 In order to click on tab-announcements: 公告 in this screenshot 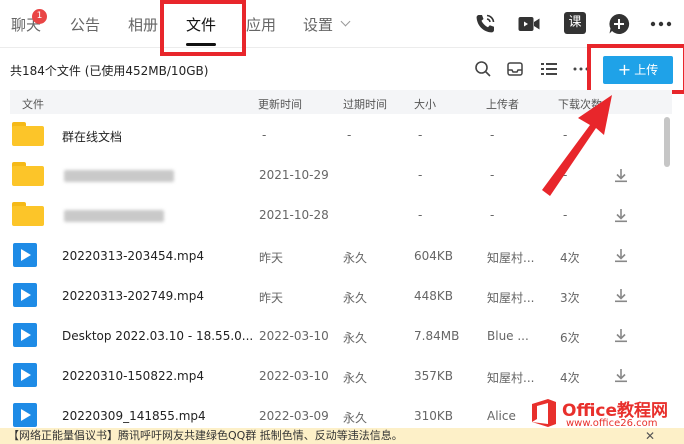, I will do `click(85, 24)`.